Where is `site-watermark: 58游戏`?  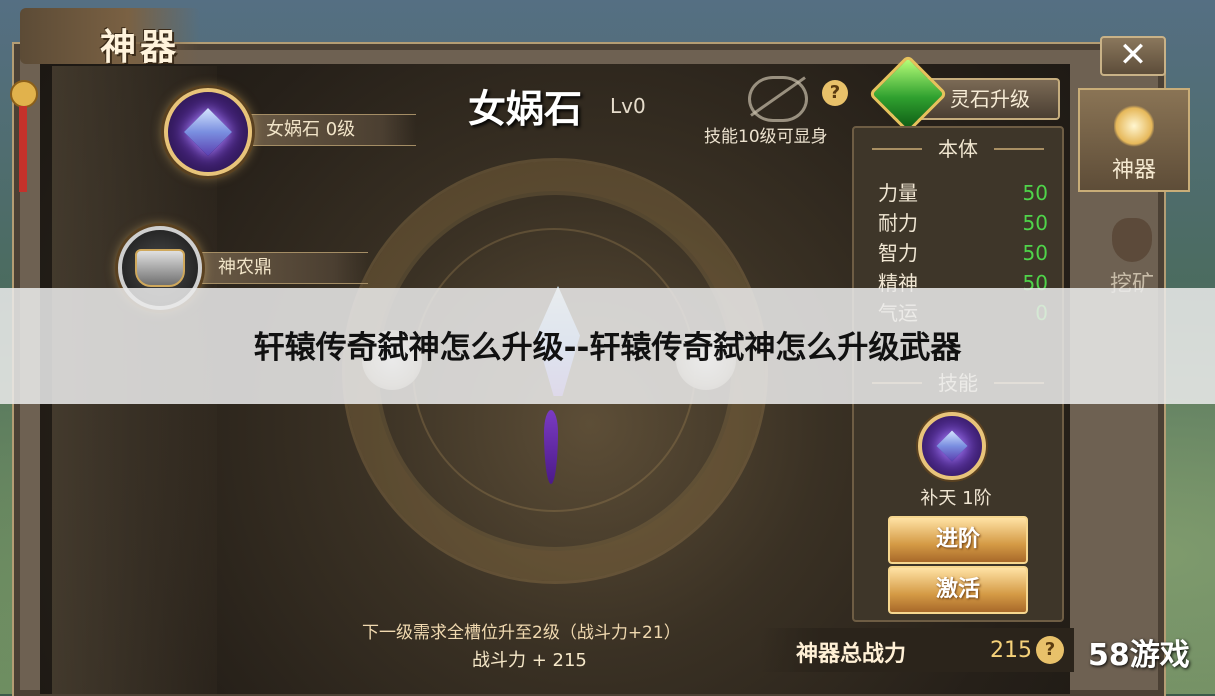 site-watermark: 58游戏 is located at coordinates (1139, 655).